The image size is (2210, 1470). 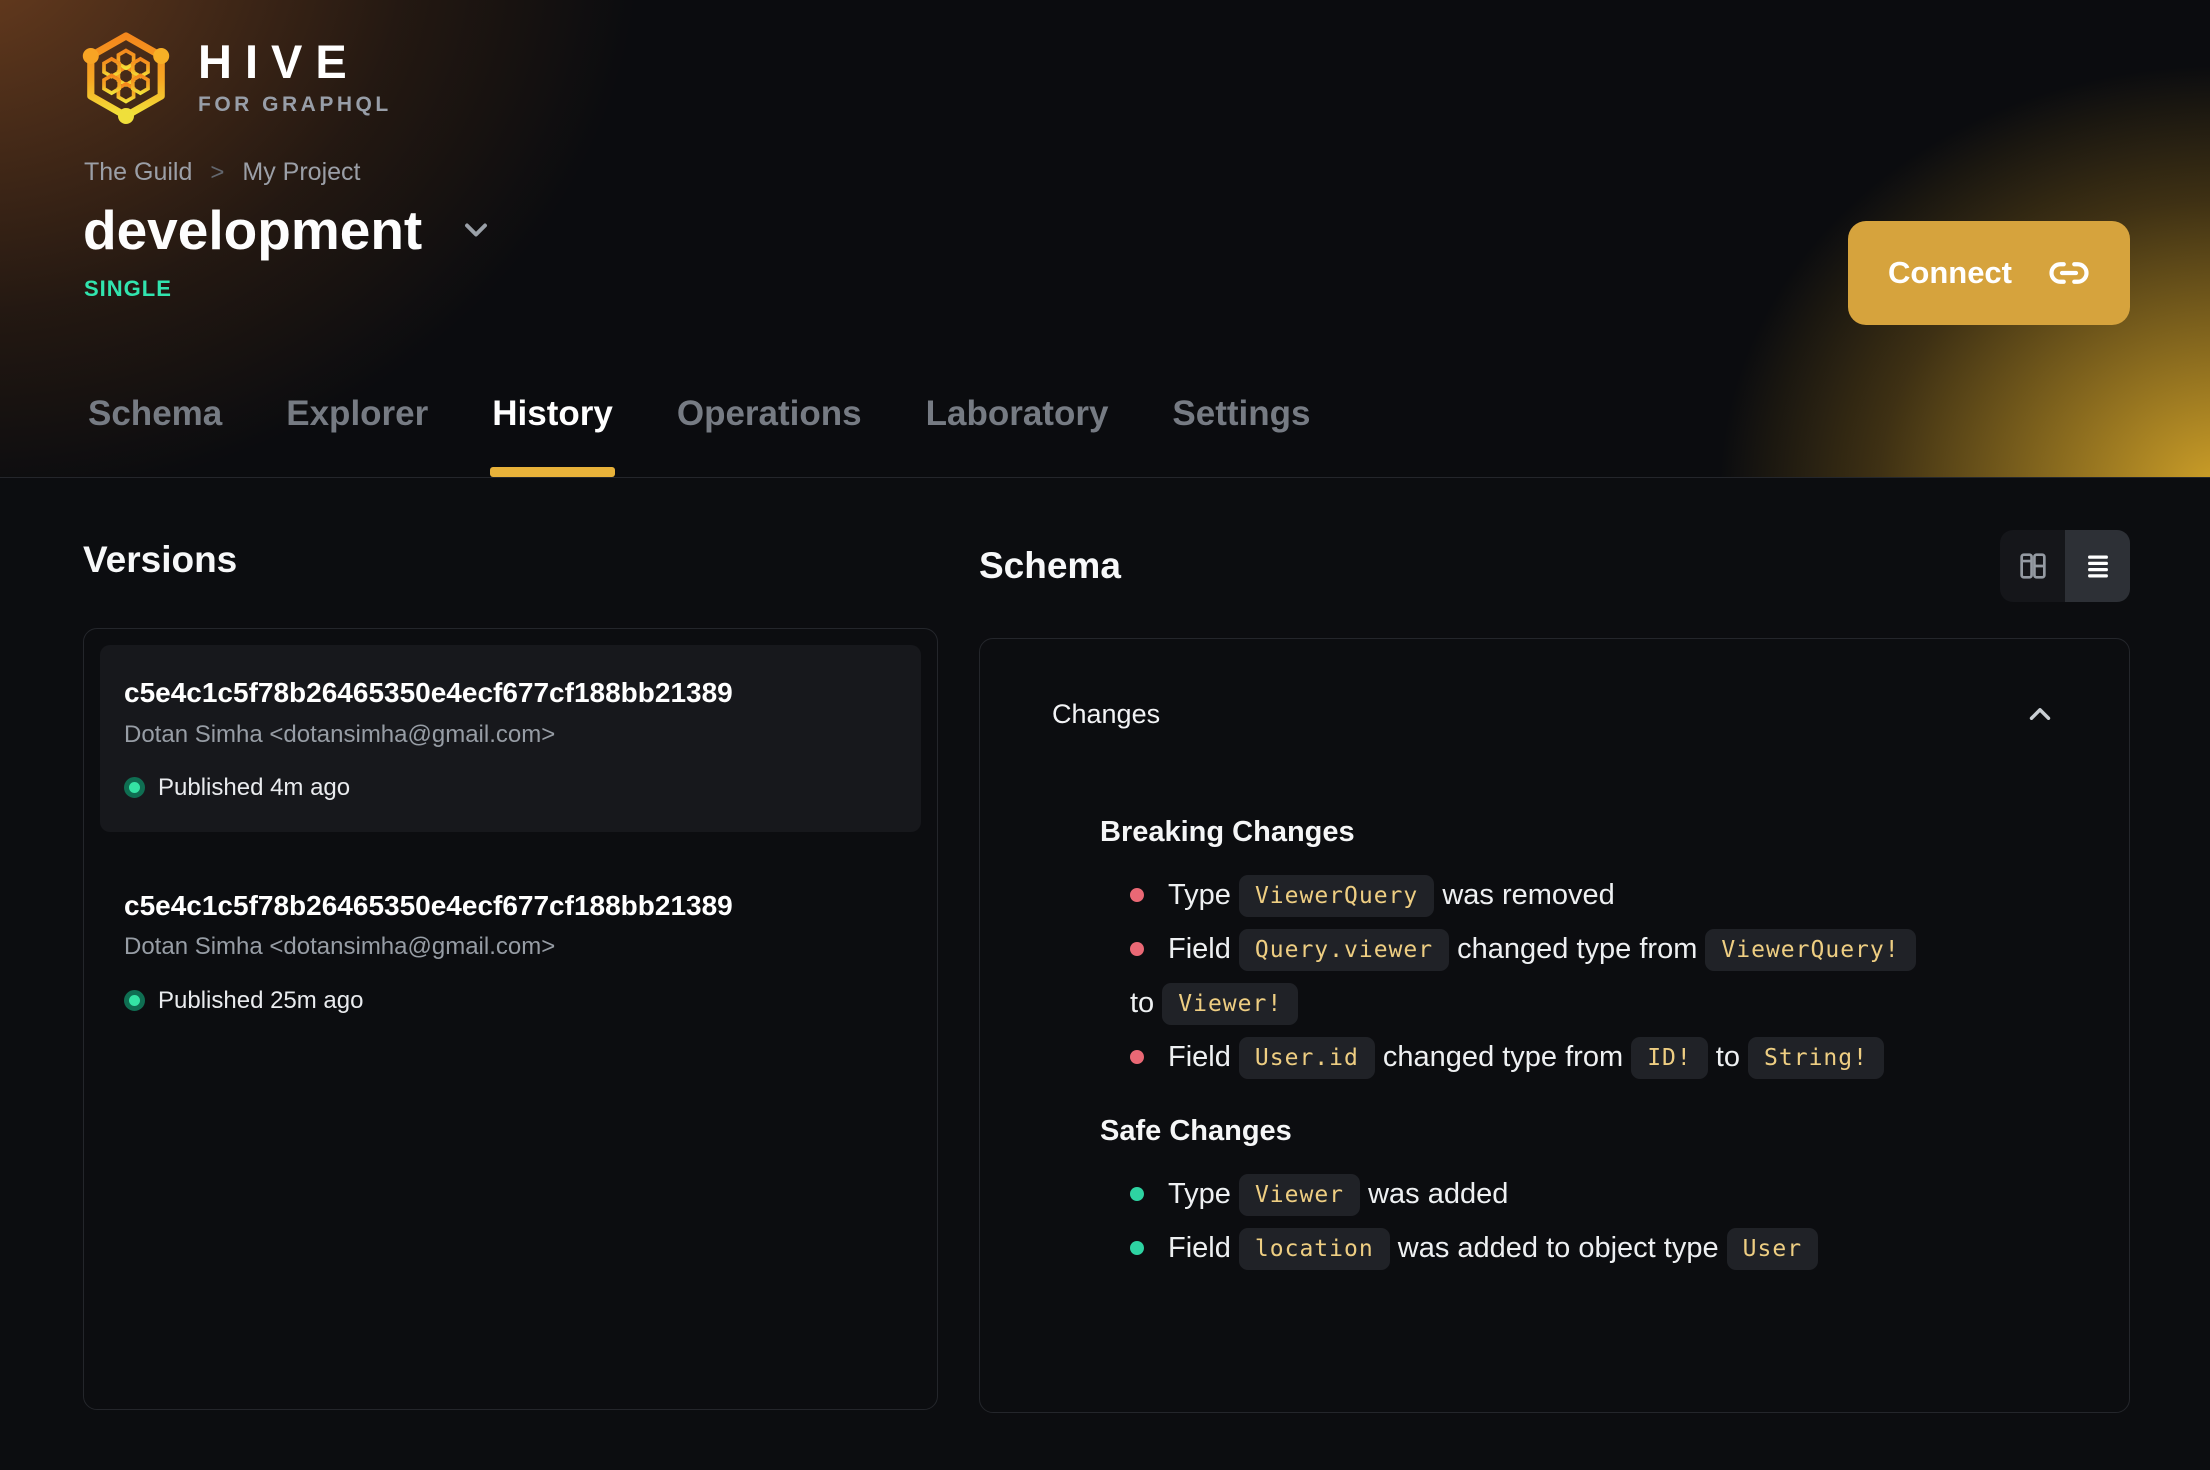 What do you see at coordinates (1314, 1248) in the screenshot?
I see `code-chip: location` at bounding box center [1314, 1248].